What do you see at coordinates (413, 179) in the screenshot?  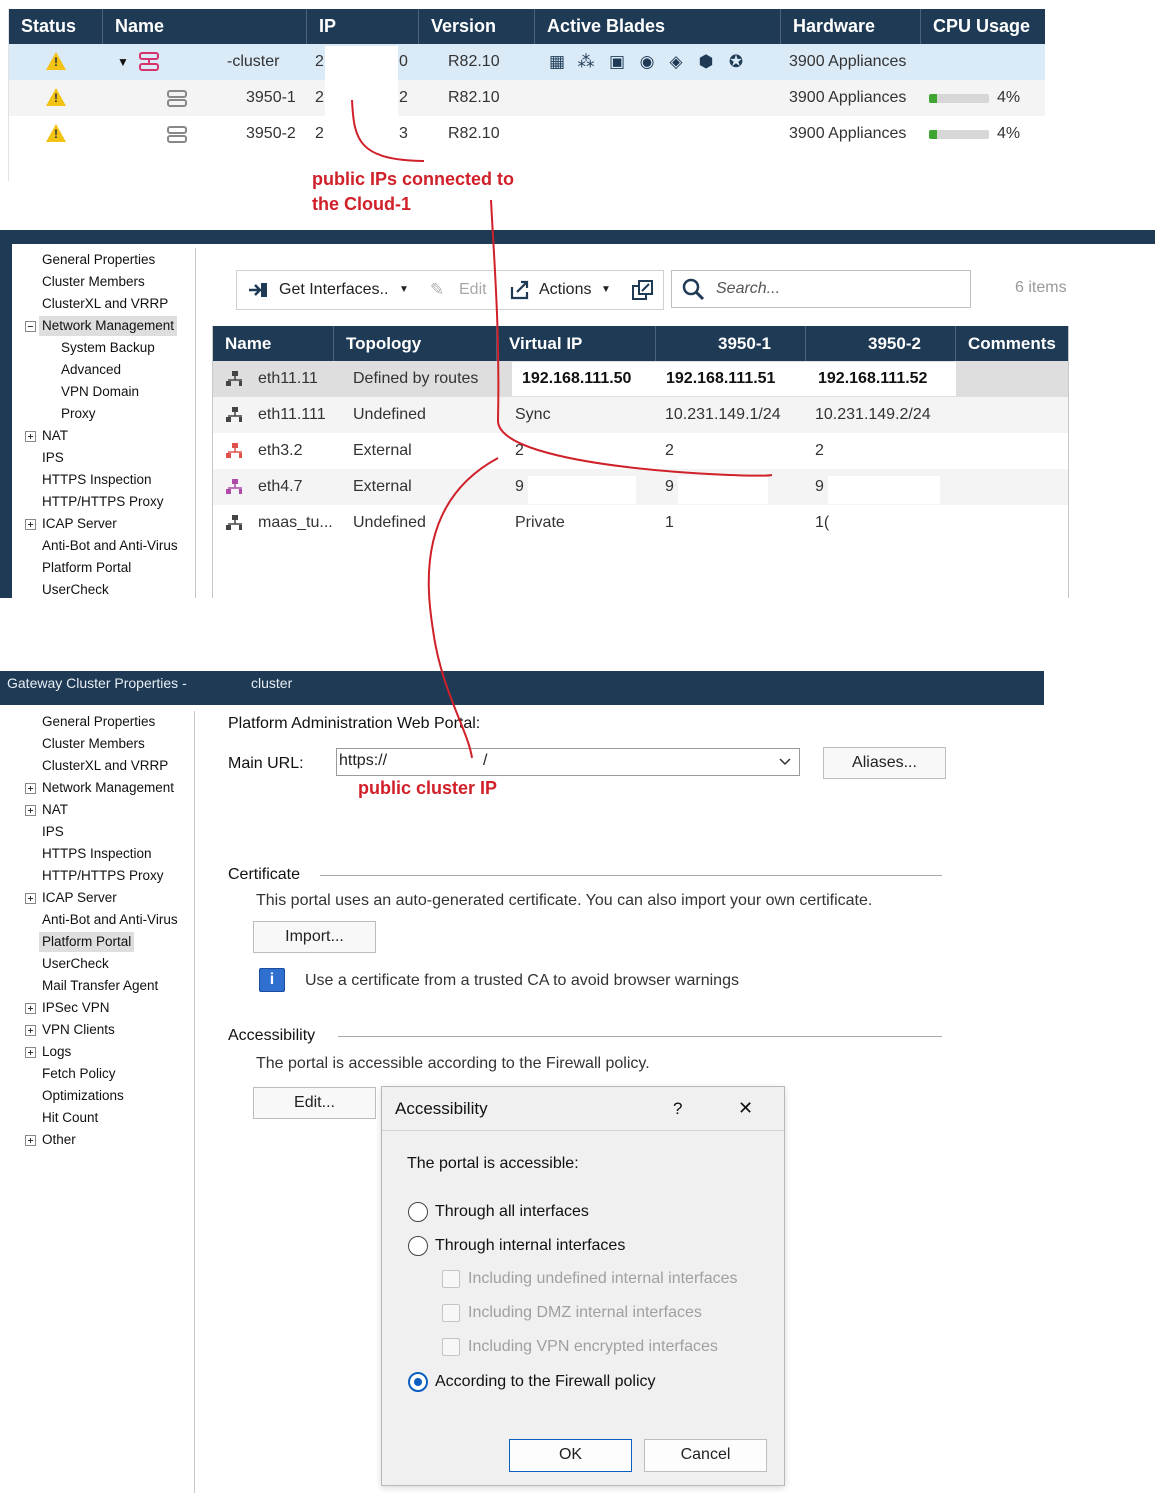 I see `annotation-public-ips-line1: public IPs connected to` at bounding box center [413, 179].